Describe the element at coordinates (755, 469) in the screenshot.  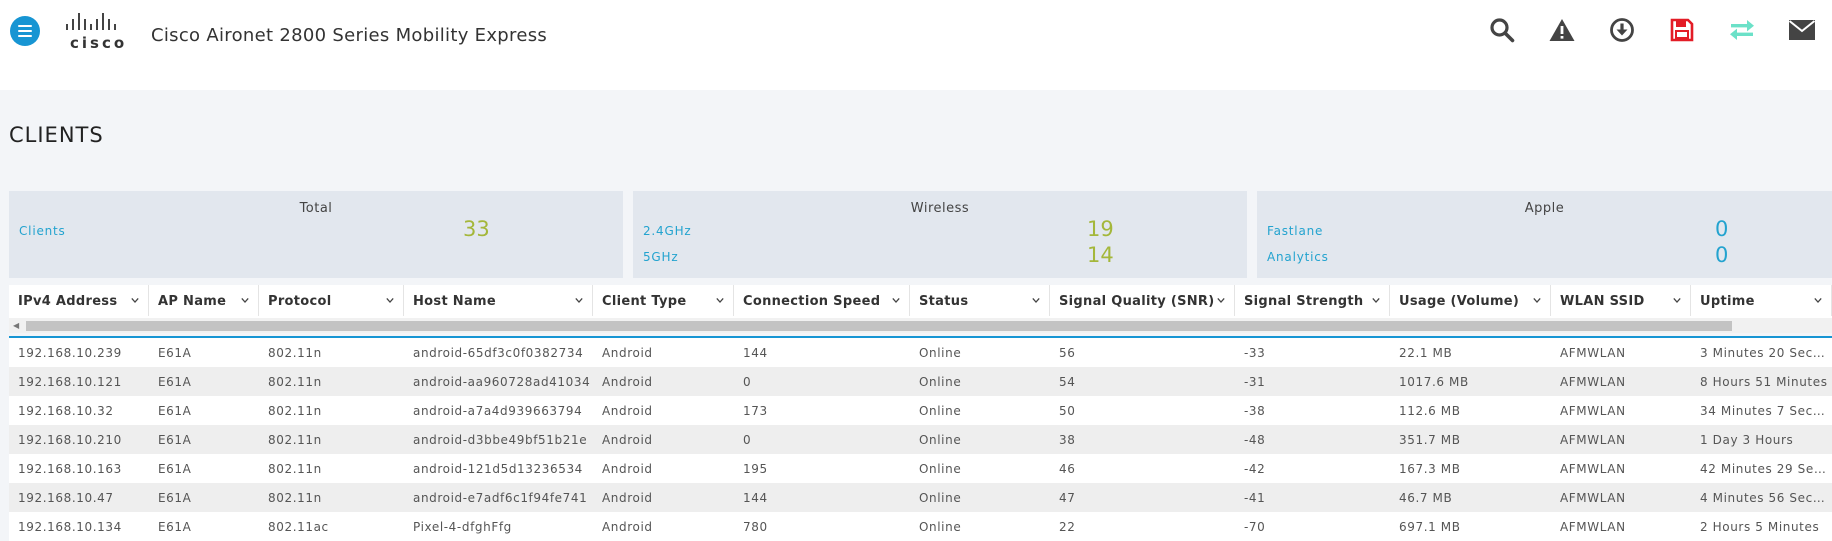
I see `table-cell: 195` at that location.